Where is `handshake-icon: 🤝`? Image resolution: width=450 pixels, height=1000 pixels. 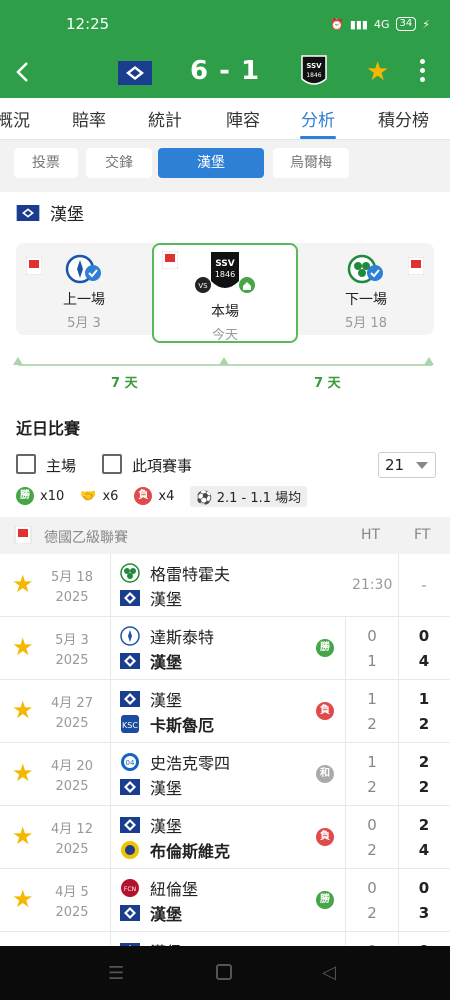 handshake-icon: 🤝 is located at coordinates (88, 496).